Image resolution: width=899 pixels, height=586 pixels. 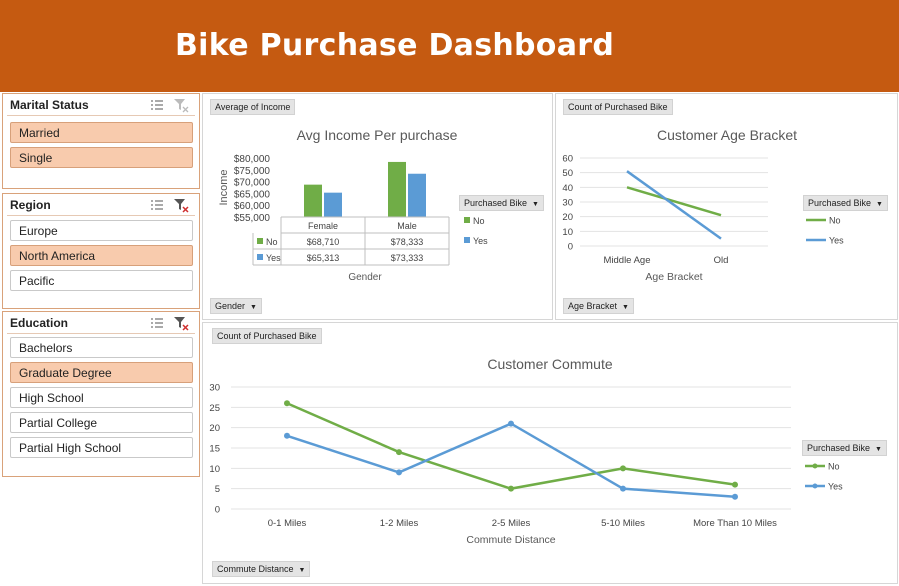 What do you see at coordinates (101, 347) in the screenshot?
I see `slicer-item-bachelors: Bachelors` at bounding box center [101, 347].